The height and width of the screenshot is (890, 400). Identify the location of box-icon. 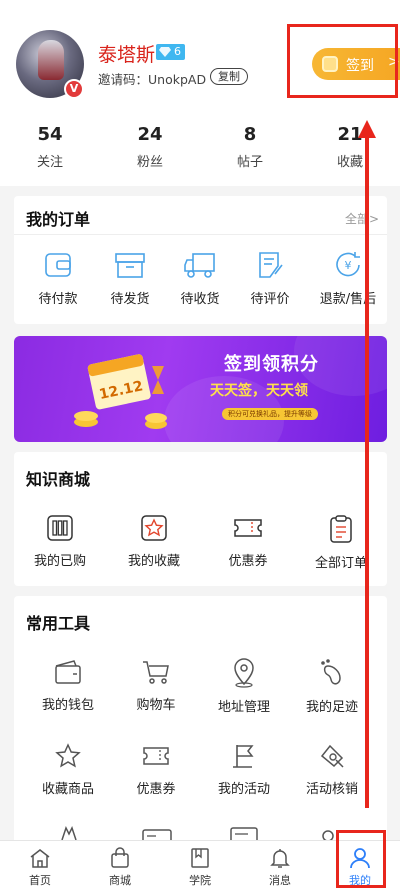
(130, 265).